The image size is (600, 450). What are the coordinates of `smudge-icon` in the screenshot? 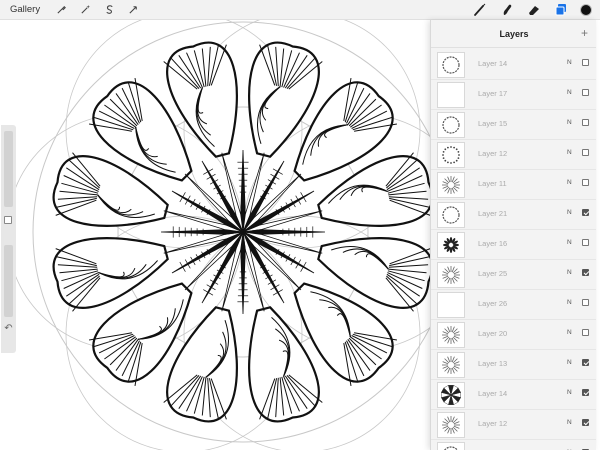 It's located at (507, 10).